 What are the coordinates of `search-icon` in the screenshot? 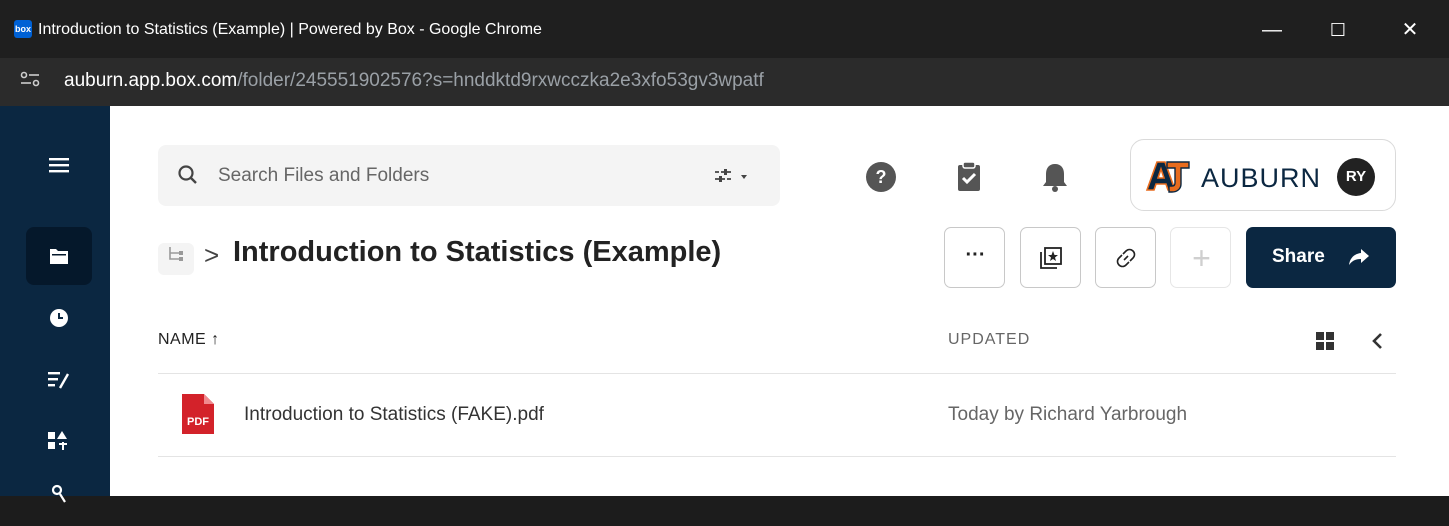 It's located at (187, 174).